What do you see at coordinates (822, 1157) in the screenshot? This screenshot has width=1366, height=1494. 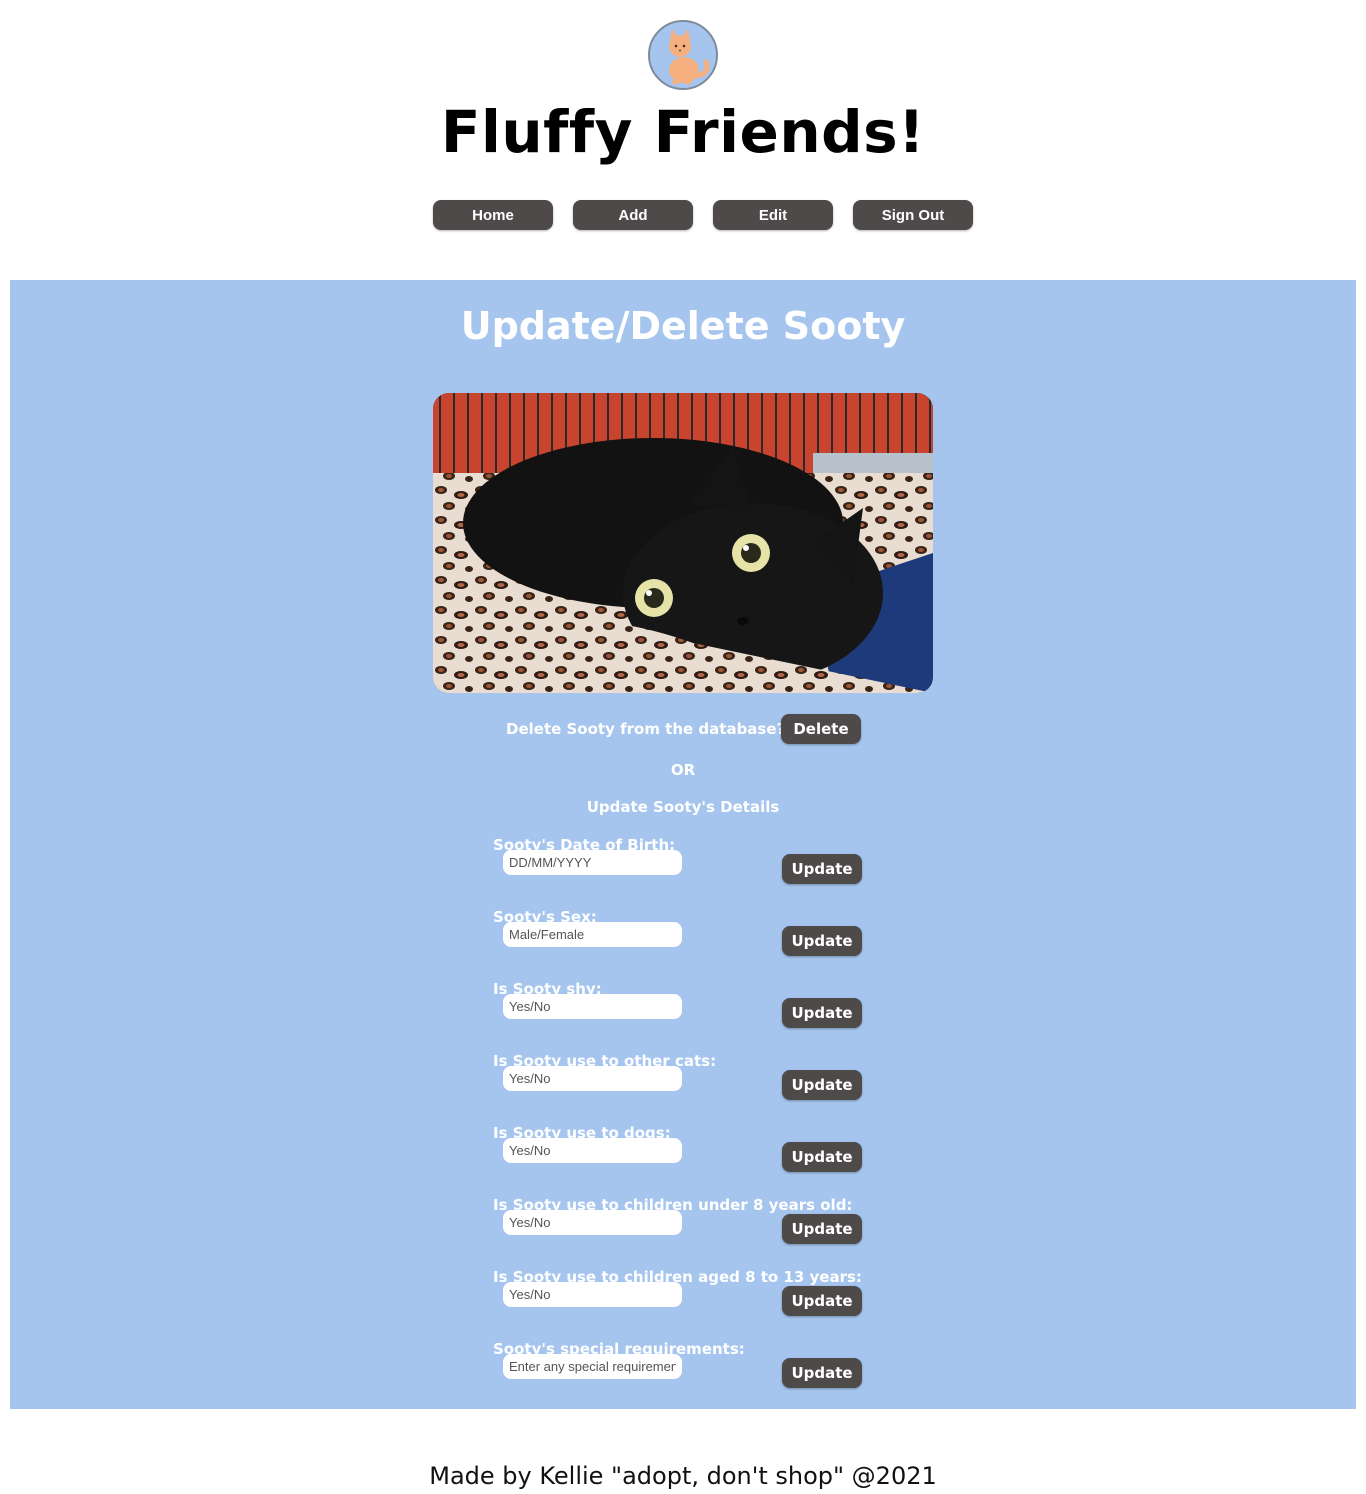 I see `dogs-update-button: Update` at bounding box center [822, 1157].